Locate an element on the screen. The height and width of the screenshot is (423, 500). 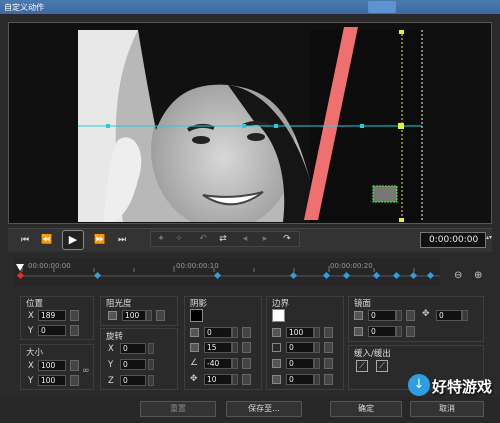
prev-frame-icon: ⏪ is located at coordinates (47, 240).